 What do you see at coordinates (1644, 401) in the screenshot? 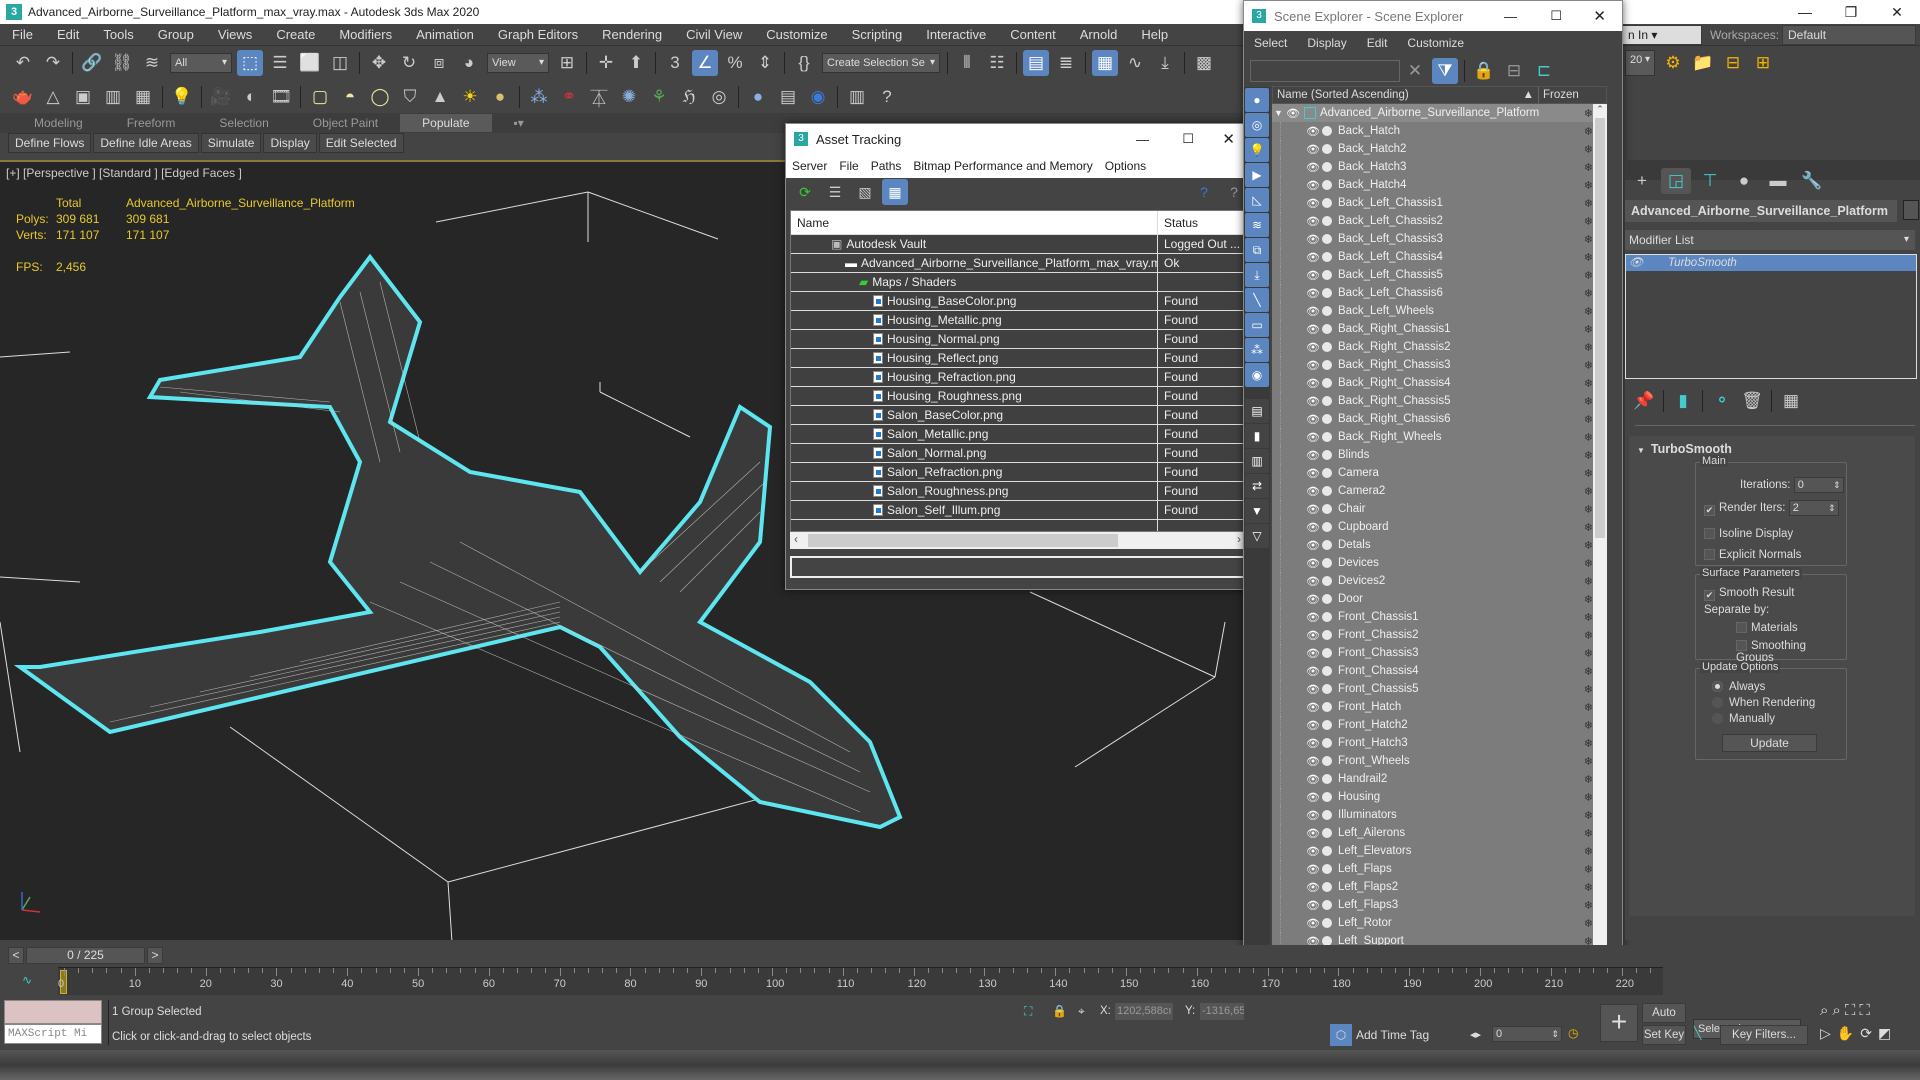
I see `pin-stack-icon: 📌` at bounding box center [1644, 401].